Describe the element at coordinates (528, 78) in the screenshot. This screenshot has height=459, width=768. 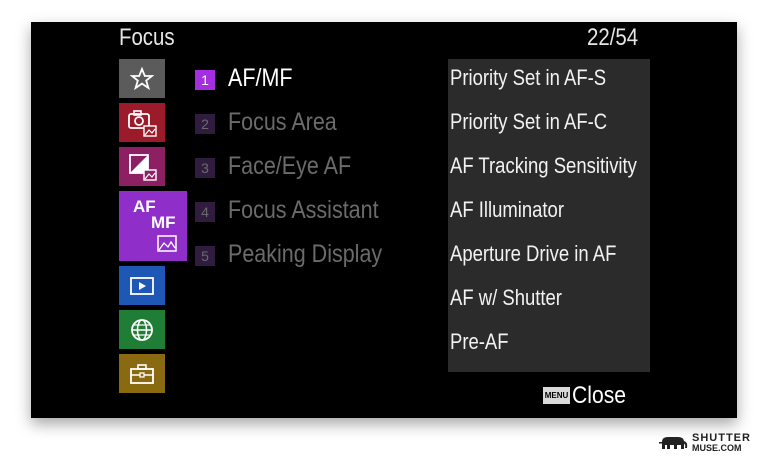
I see `submenu-item: Priority Set in AF-S` at that location.